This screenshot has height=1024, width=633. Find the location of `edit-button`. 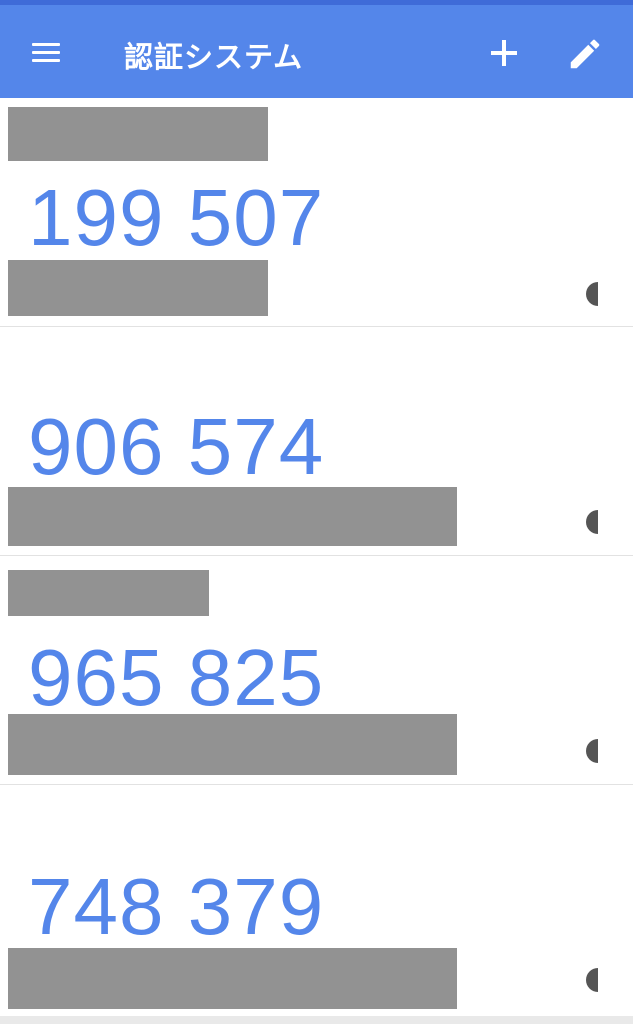

edit-button is located at coordinates (585, 54).